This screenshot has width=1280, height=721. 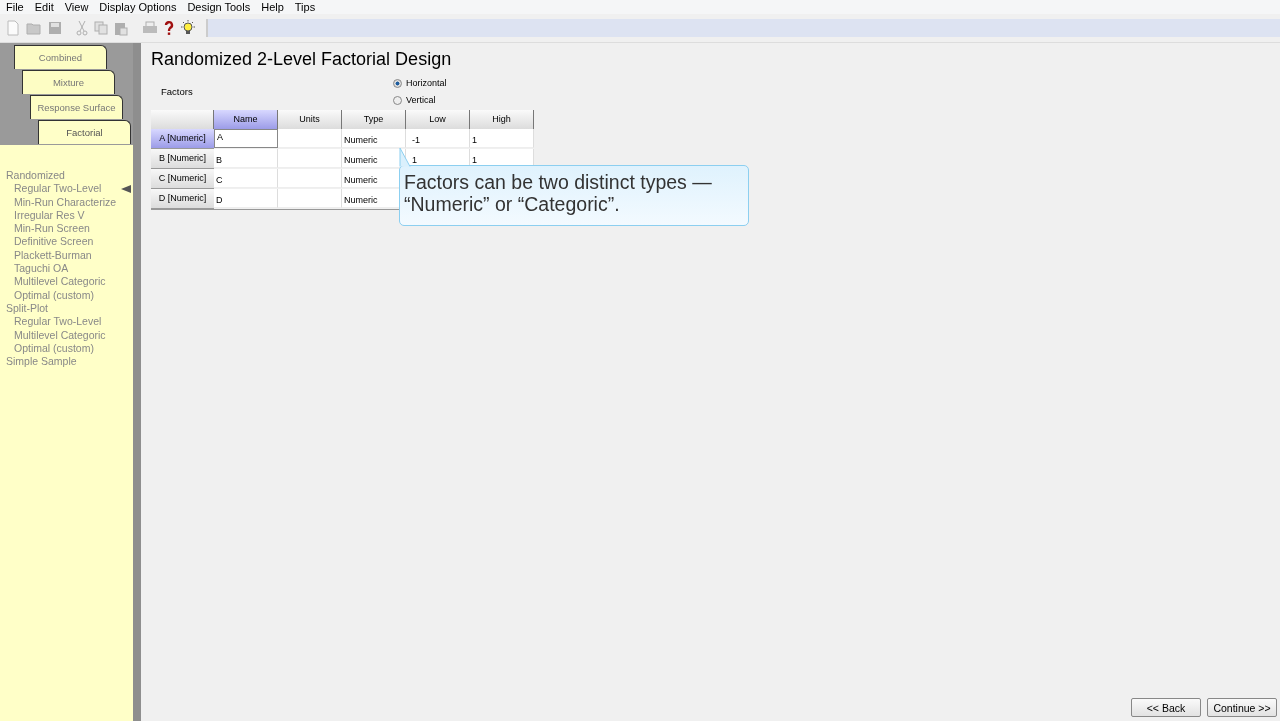 What do you see at coordinates (310, 119) in the screenshot?
I see `column-header: Units` at bounding box center [310, 119].